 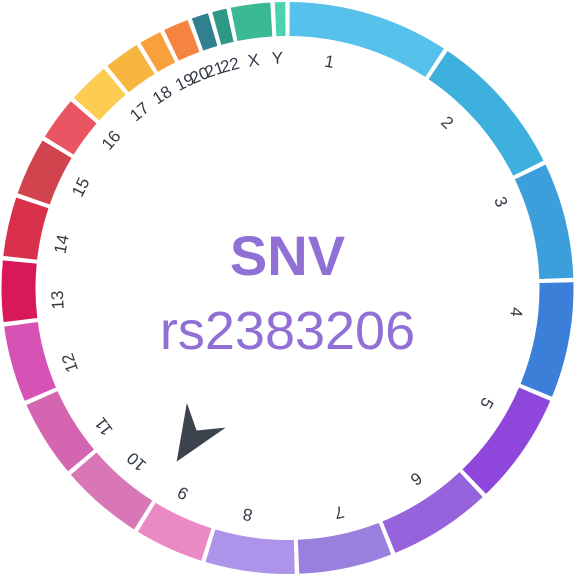 I want to click on chromosome-segment-X, so click(x=251, y=22).